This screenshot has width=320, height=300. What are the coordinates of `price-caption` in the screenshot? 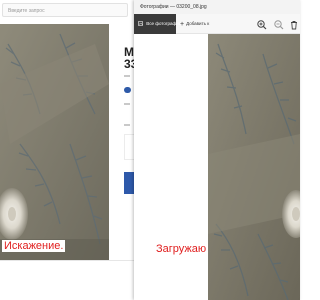 It's located at (127, 125).